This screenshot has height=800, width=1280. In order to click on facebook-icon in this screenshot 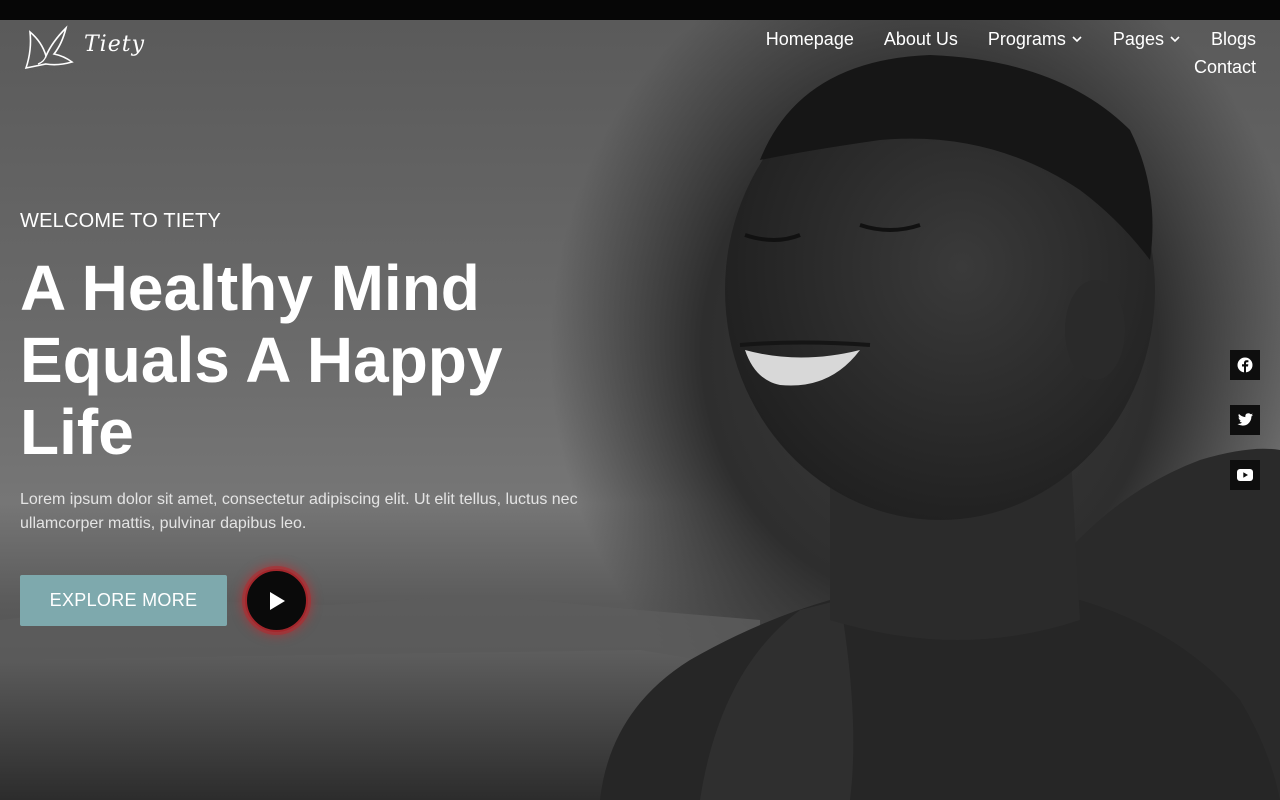, I will do `click(1245, 365)`.